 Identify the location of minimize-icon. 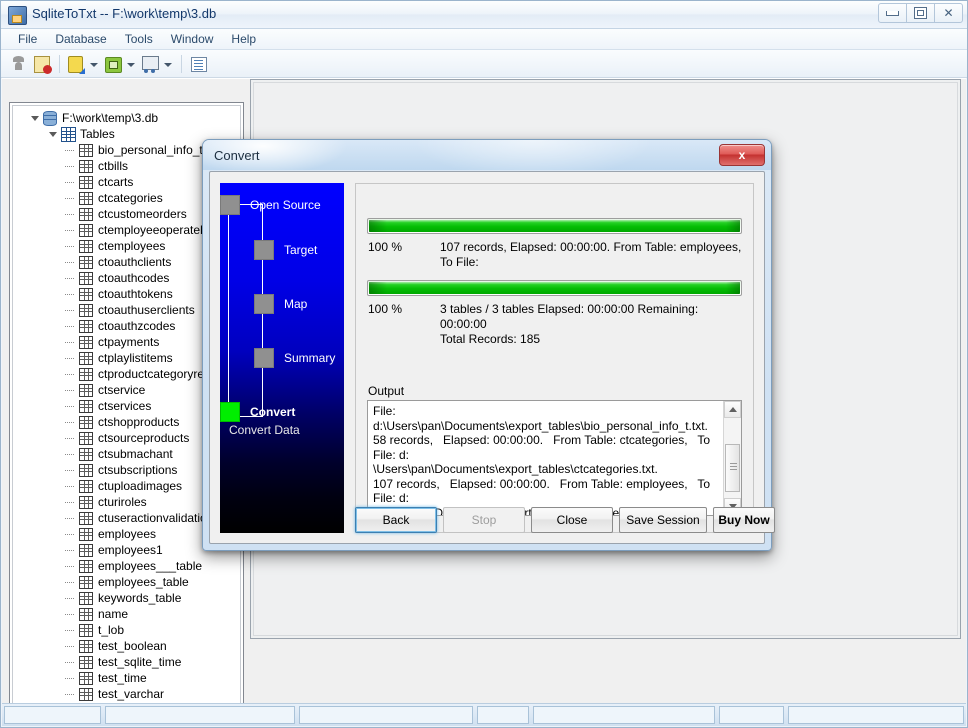
(892, 13).